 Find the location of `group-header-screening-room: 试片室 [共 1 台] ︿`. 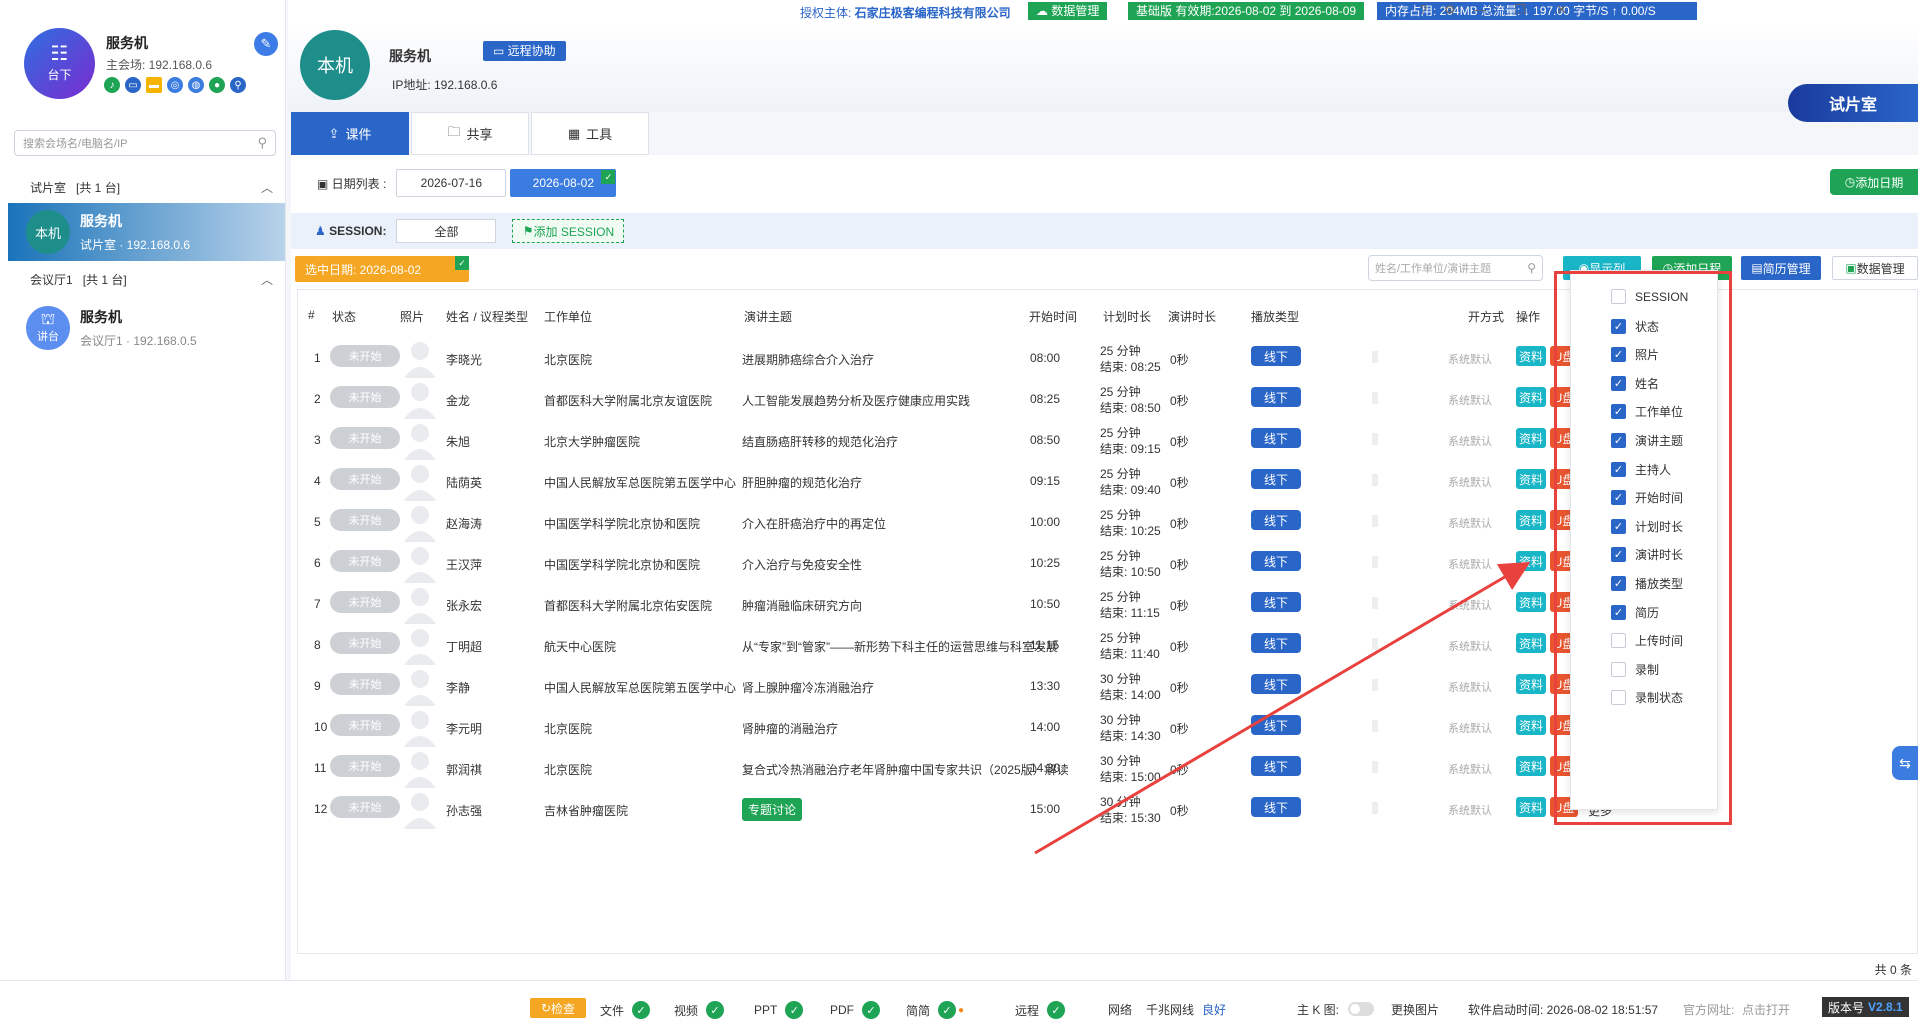

group-header-screening-room: 试片室 [共 1 台] ︿ is located at coordinates (142, 187).